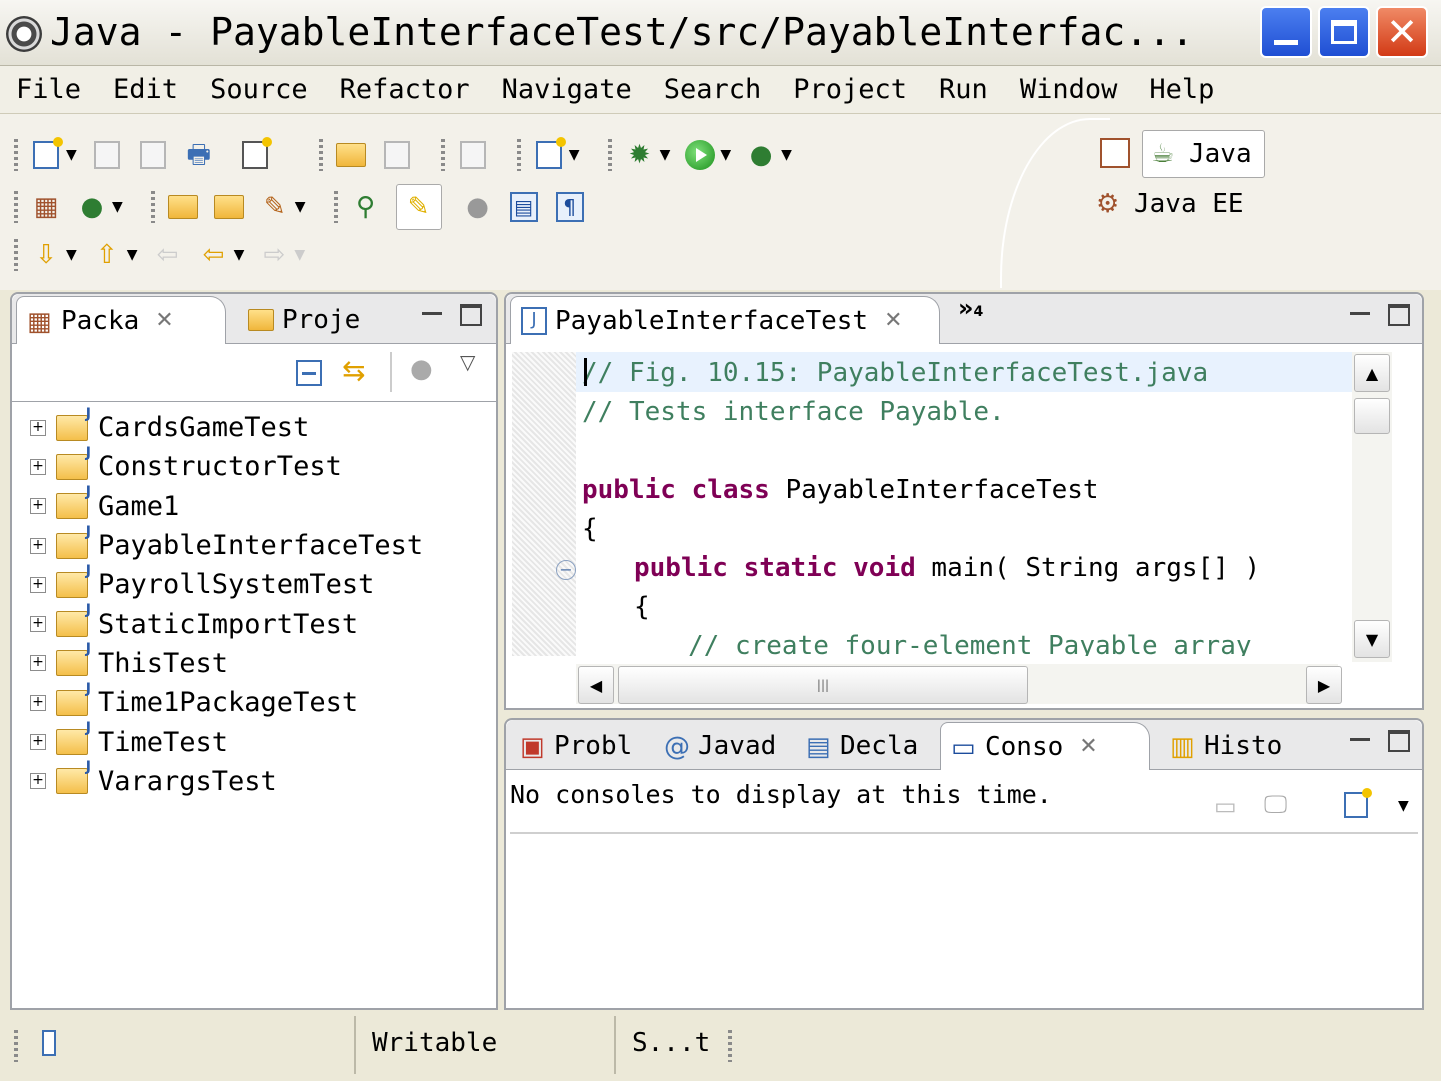  Describe the element at coordinates (226, 701) in the screenshot. I see `tree-item-project: + Time1PackageTest` at that location.